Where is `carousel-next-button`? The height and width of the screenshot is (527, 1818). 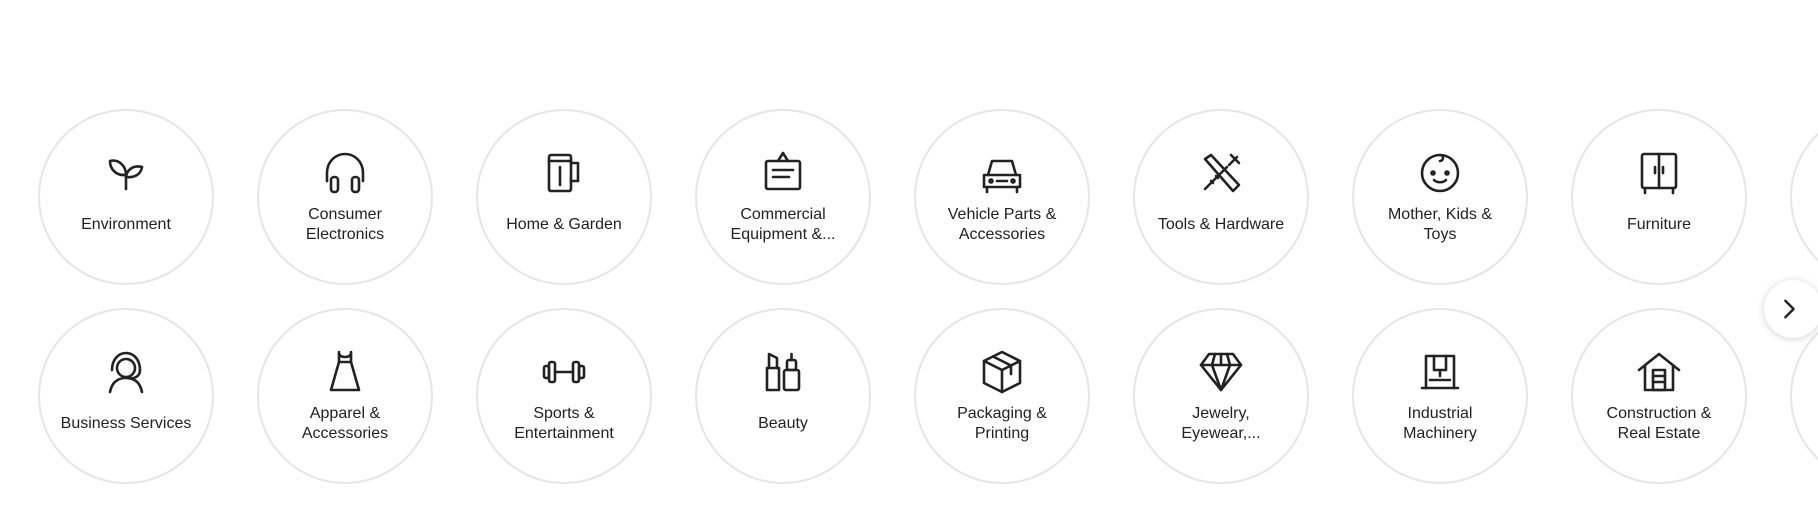
carousel-next-button is located at coordinates (1791, 309).